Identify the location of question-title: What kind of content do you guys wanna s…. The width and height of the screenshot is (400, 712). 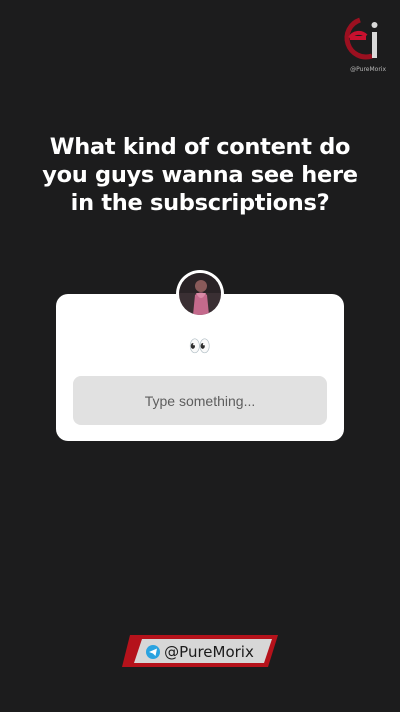
(200, 175).